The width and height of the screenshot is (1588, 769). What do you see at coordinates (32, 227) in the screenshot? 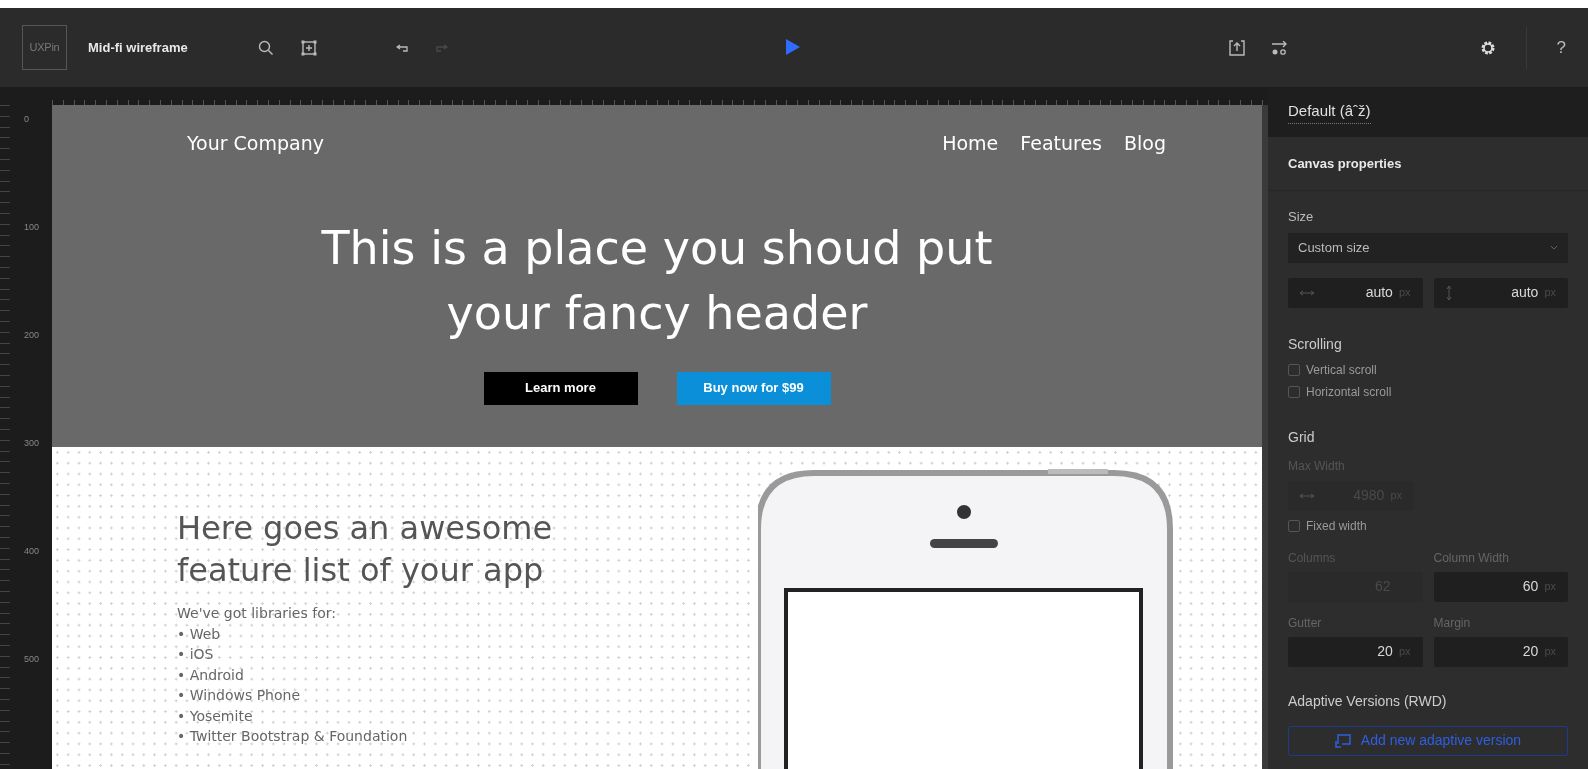
I see `ruler-label: 100` at bounding box center [32, 227].